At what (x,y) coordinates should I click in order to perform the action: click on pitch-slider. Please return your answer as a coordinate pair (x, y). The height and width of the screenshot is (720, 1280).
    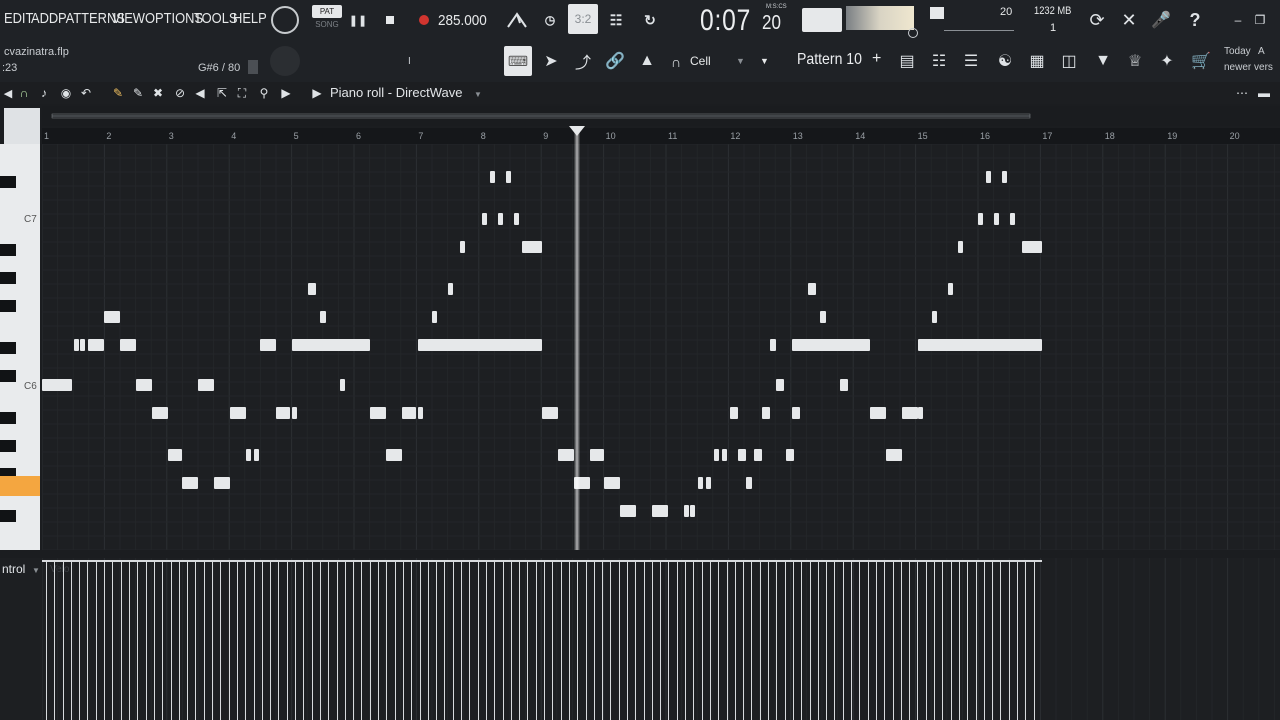
    Looking at the image, I should click on (979, 30).